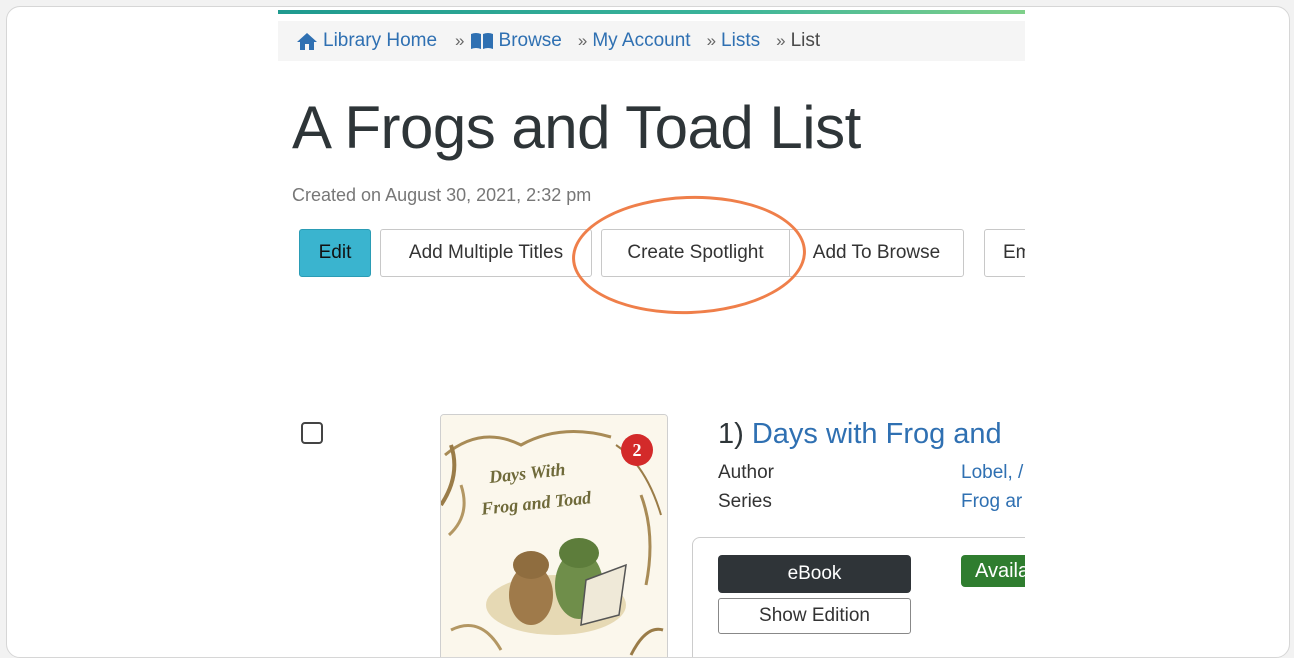  Describe the element at coordinates (312, 433) in the screenshot. I see `select-checkbox` at that location.